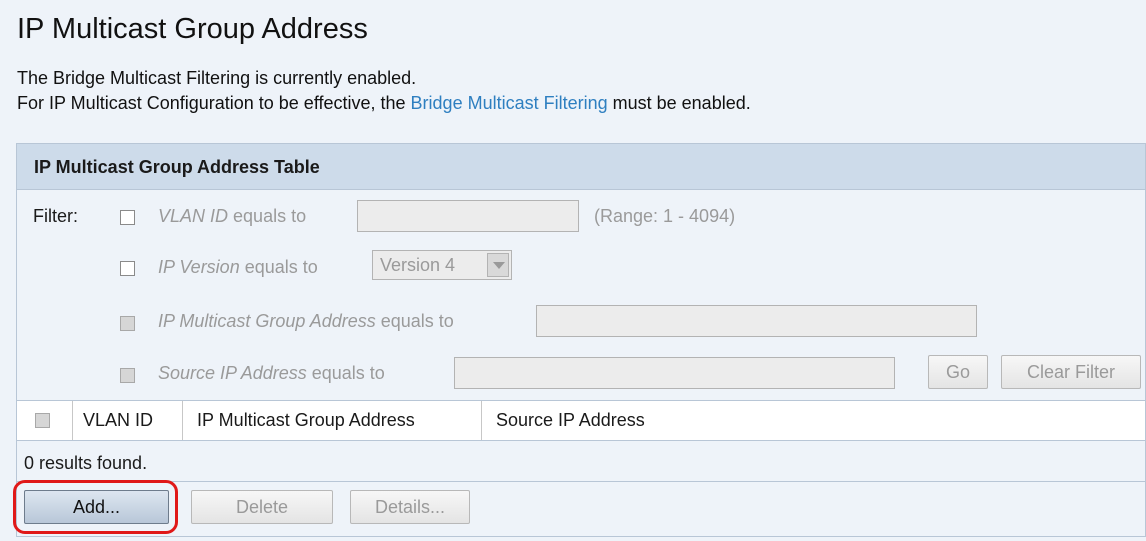 This screenshot has width=1146, height=541. I want to click on panel-header: IP Multicast Group Address Table, so click(581, 167).